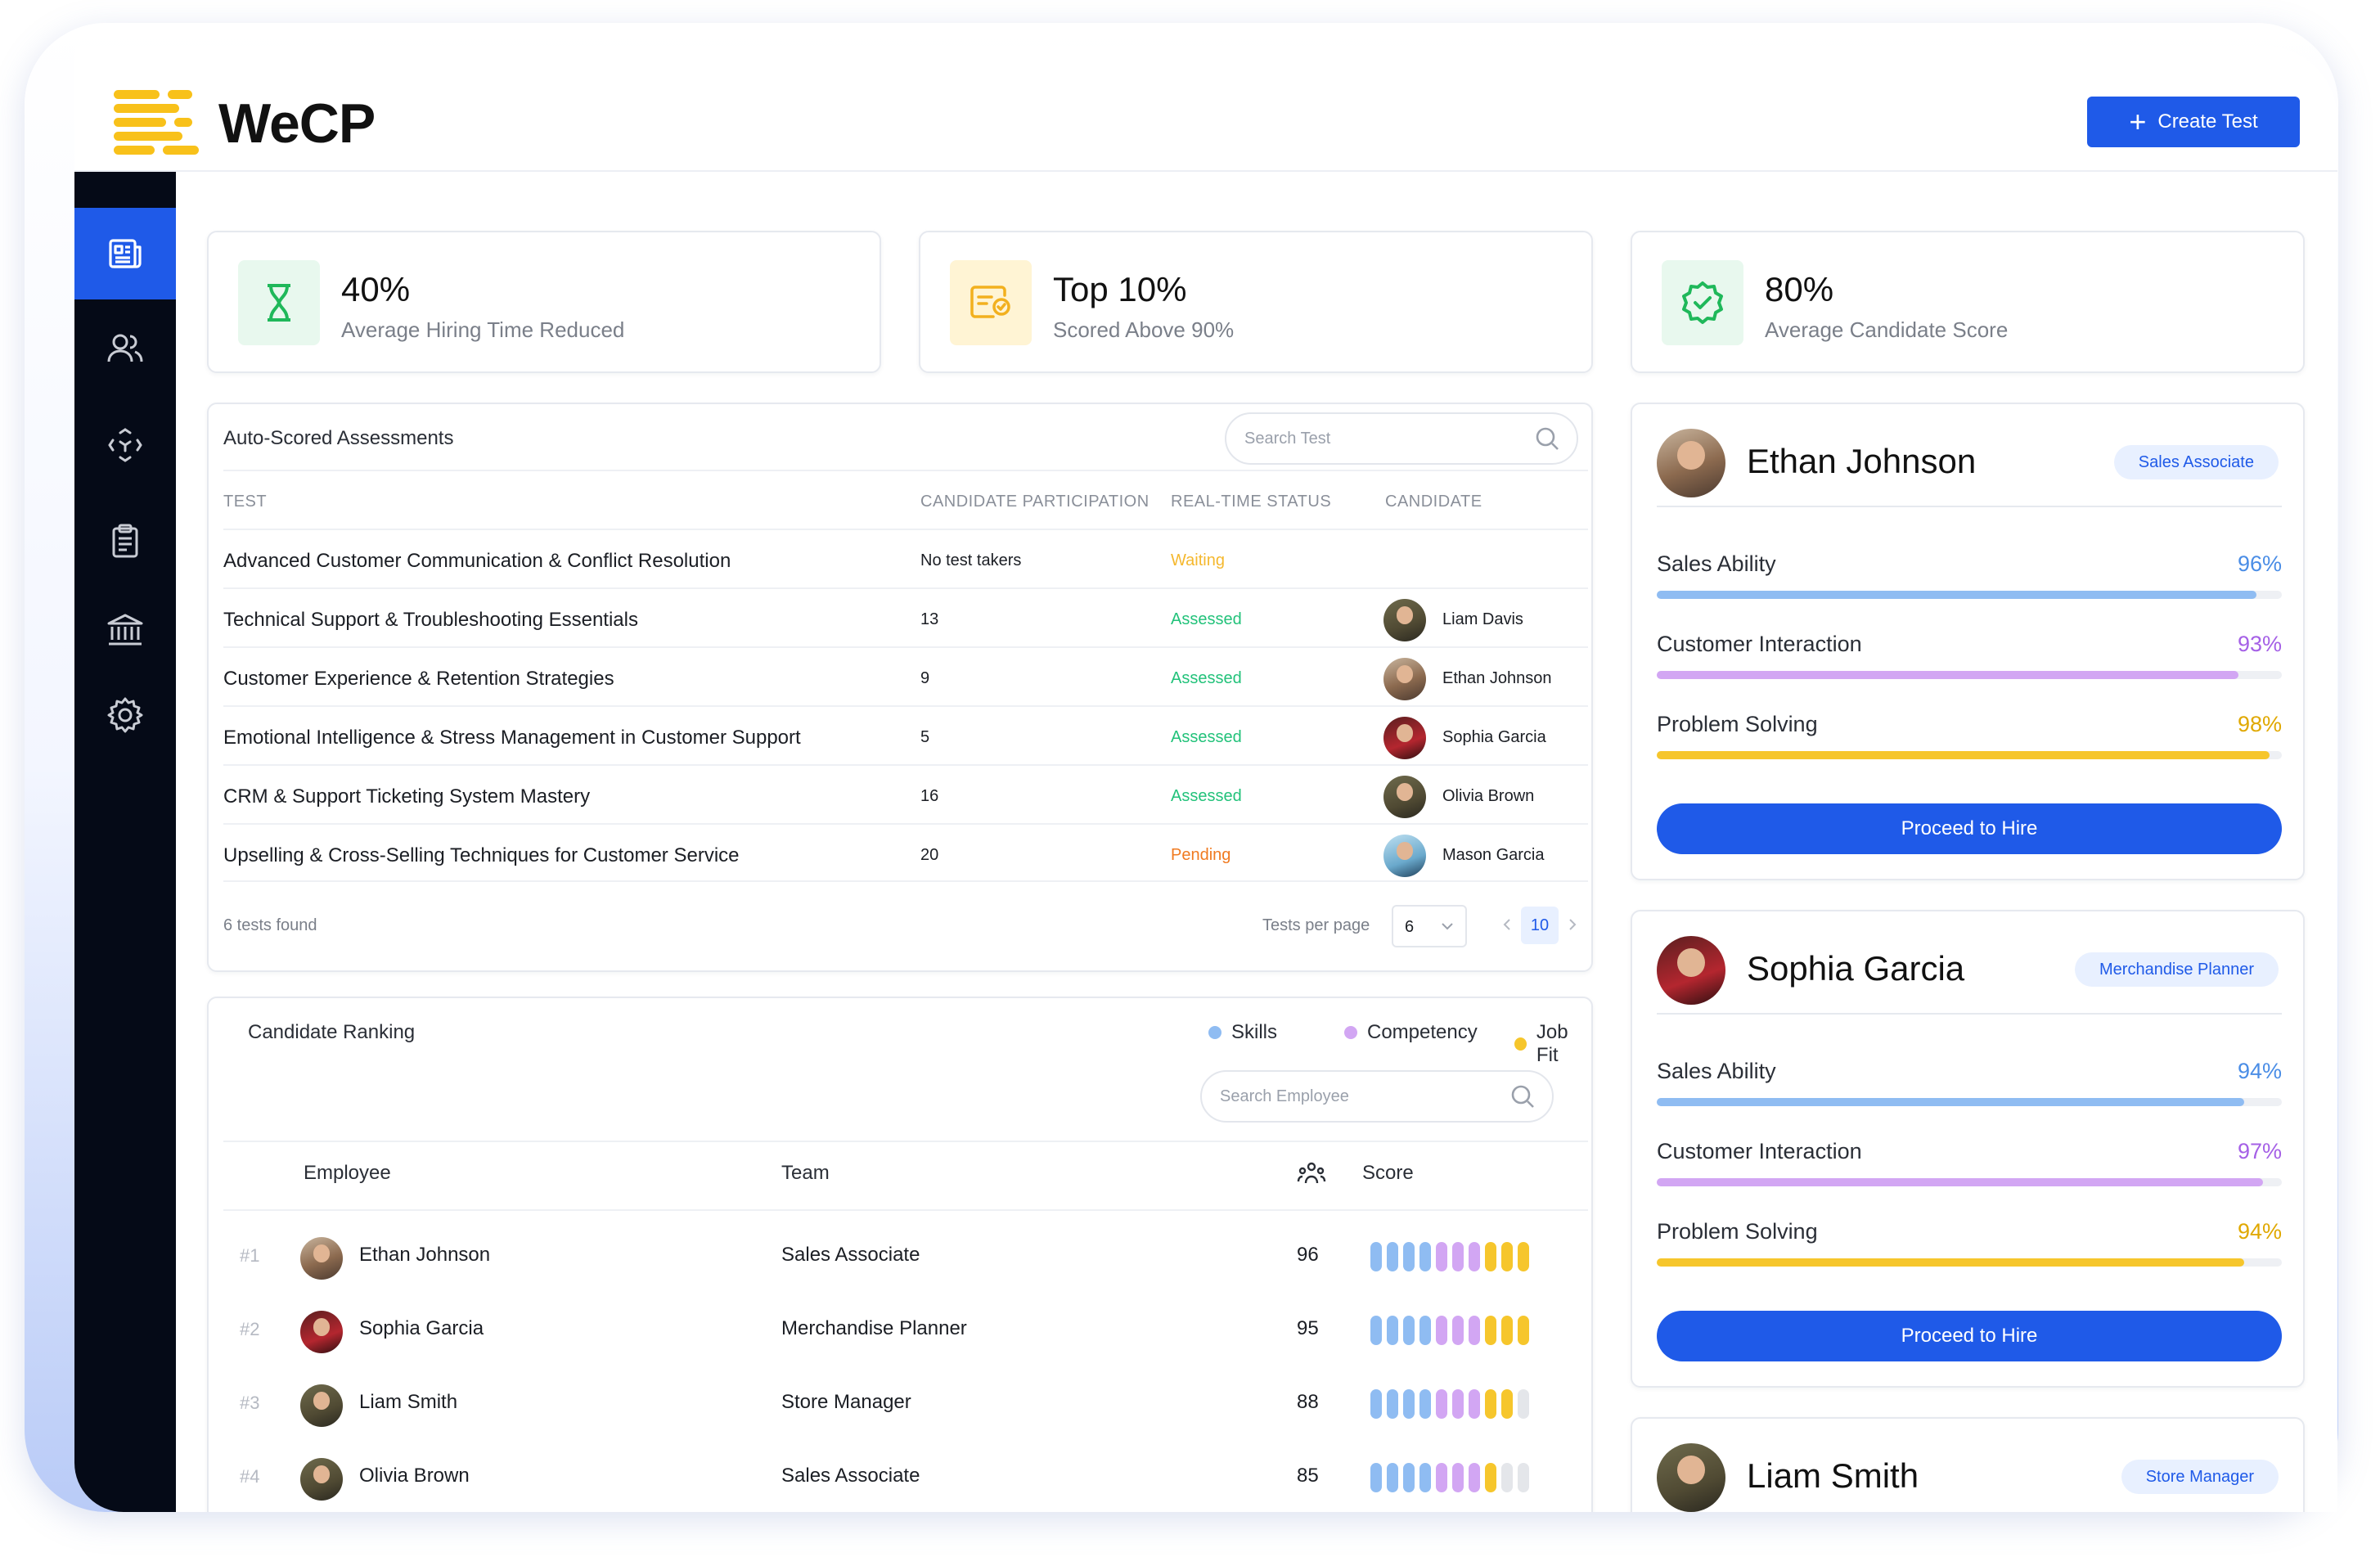 The width and height of the screenshot is (2380, 1557). Describe the element at coordinates (1410, 927) in the screenshot. I see `per-page-value: 6` at that location.